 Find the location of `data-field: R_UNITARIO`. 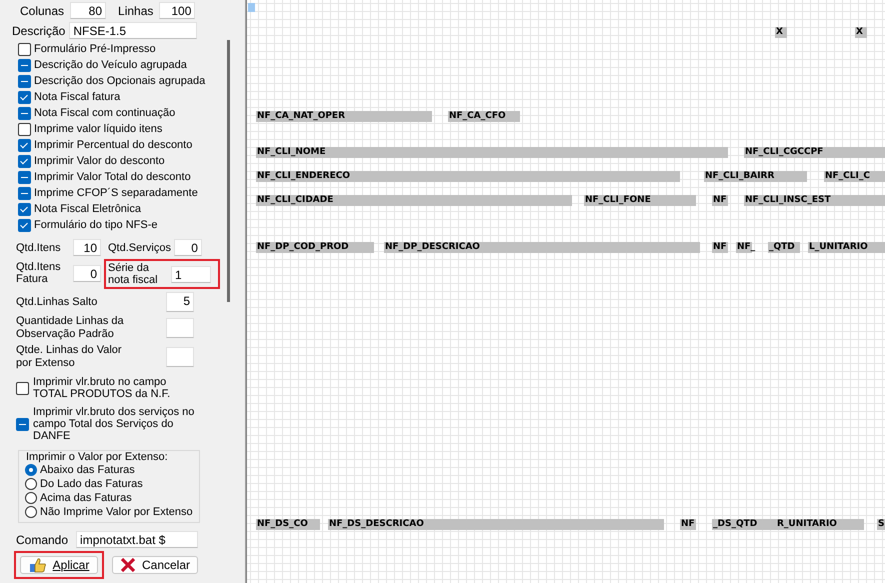

data-field: R_UNITARIO is located at coordinates (820, 524).